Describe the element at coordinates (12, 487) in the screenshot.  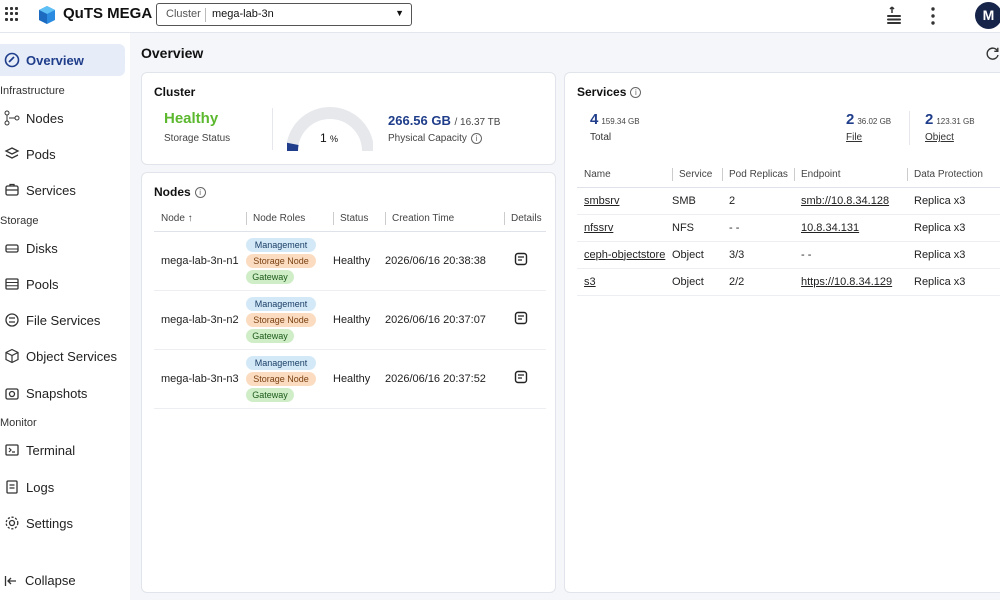
I see `logs-icon` at that location.